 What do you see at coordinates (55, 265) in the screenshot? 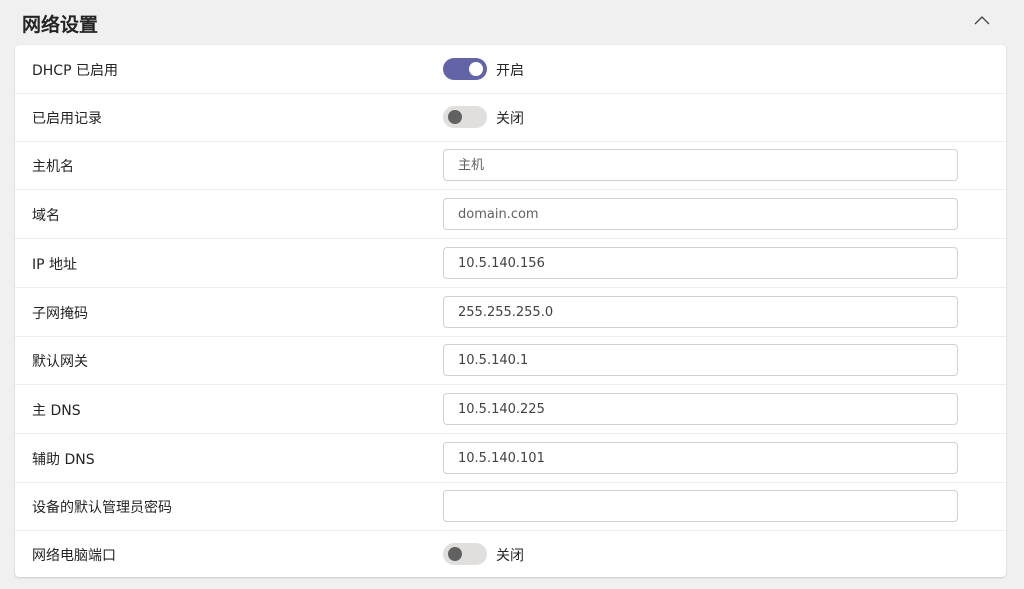
I see `ip-address-label: IP 地址` at bounding box center [55, 265].